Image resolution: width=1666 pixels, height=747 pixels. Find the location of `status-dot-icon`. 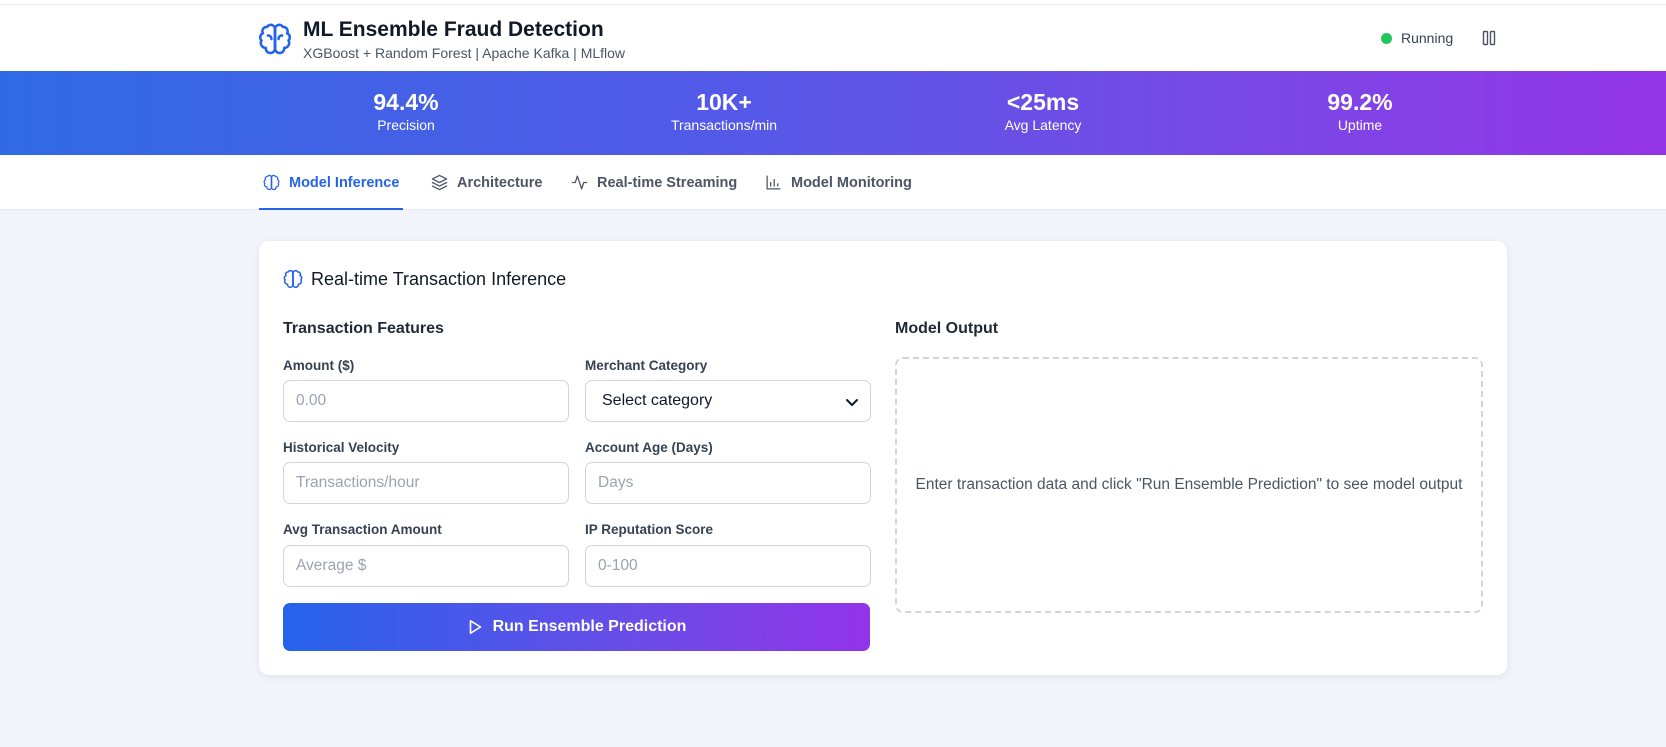

status-dot-icon is located at coordinates (1386, 38).